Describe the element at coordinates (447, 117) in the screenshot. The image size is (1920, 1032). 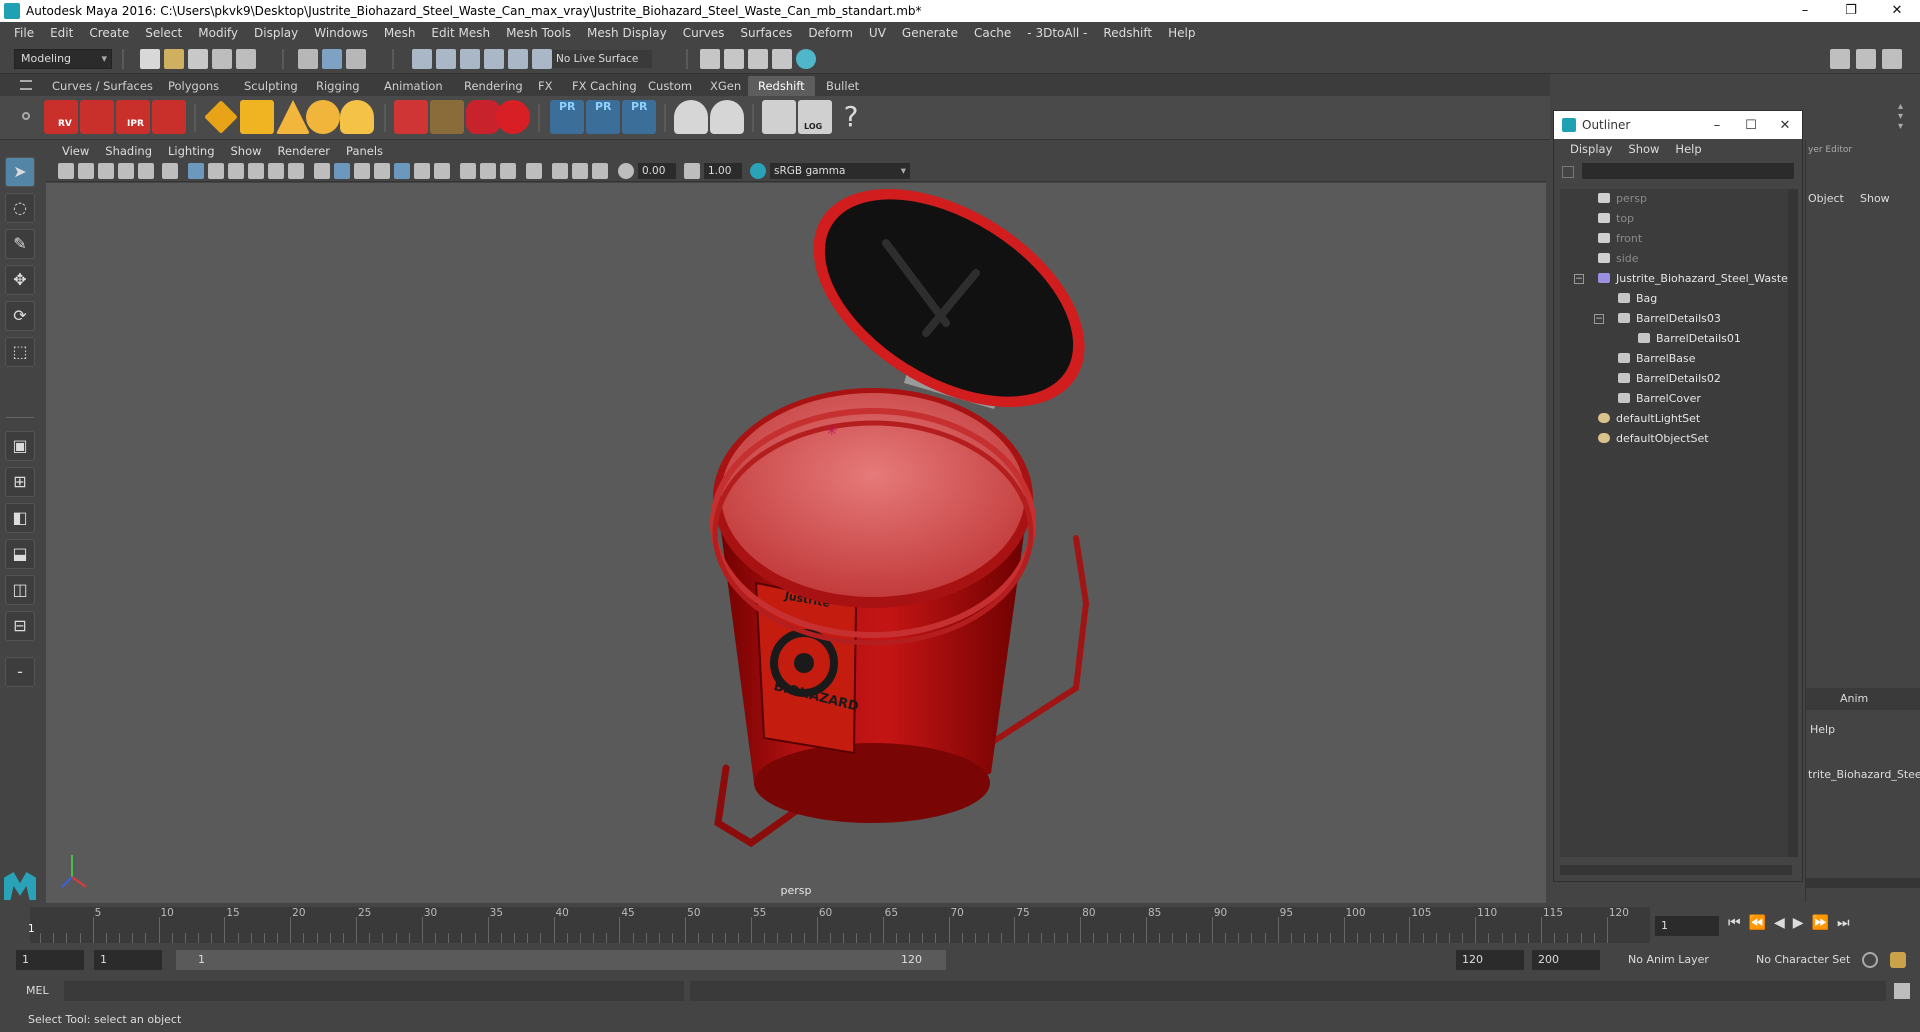
I see `hair-icon` at that location.